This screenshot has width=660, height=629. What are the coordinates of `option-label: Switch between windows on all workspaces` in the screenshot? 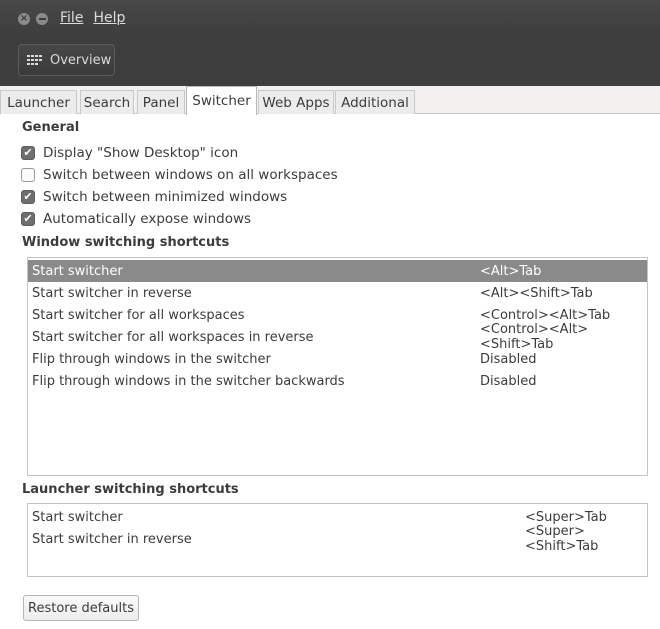 It's located at (190, 175).